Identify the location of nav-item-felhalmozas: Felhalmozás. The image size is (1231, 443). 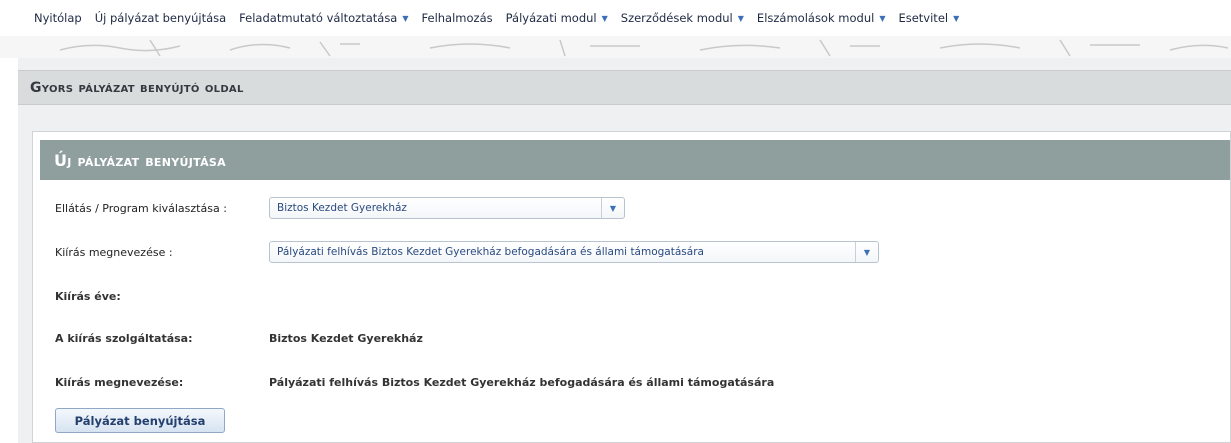
(457, 18).